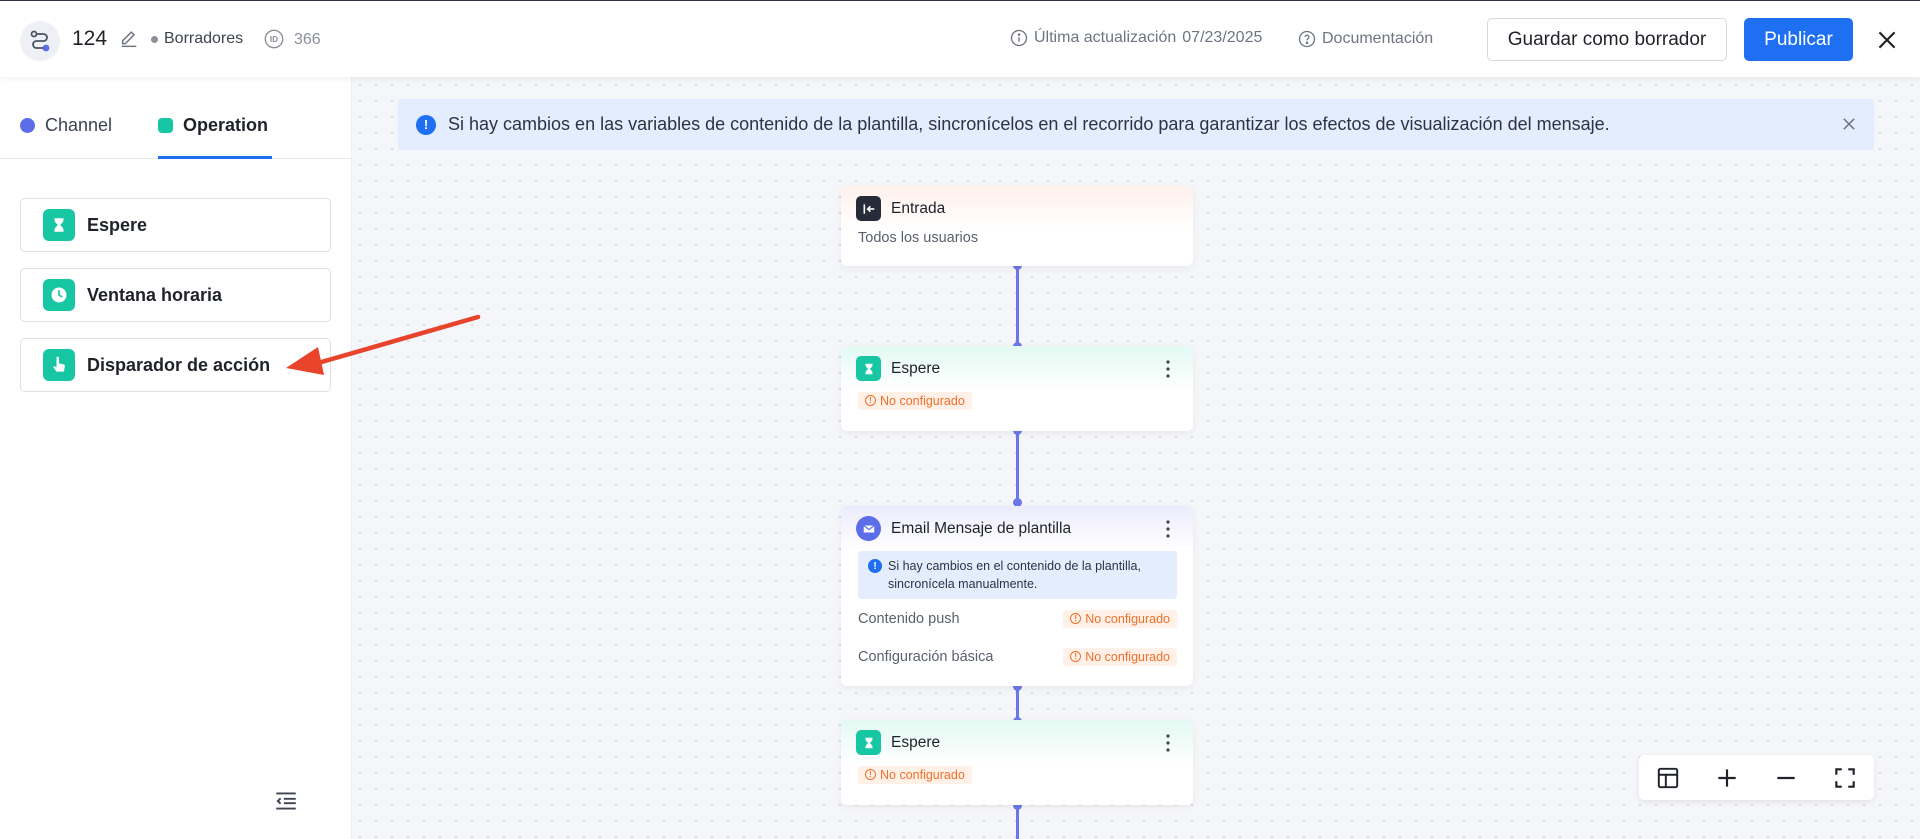  Describe the element at coordinates (926, 656) in the screenshot. I see `row-label: Configuración básica` at that location.